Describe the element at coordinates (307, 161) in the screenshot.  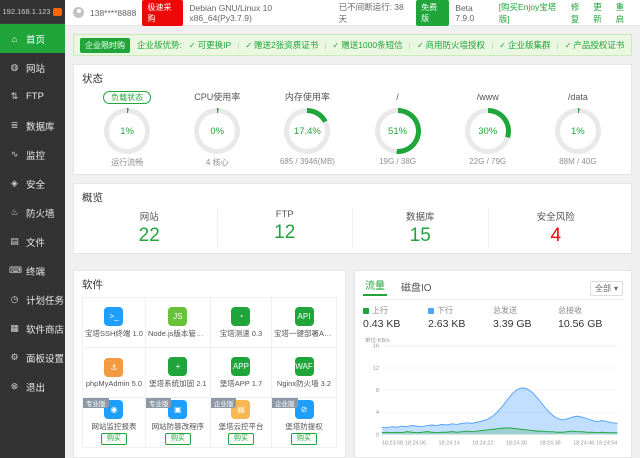
I see `gauge-sub: 685 / 3946(MB)` at that location.